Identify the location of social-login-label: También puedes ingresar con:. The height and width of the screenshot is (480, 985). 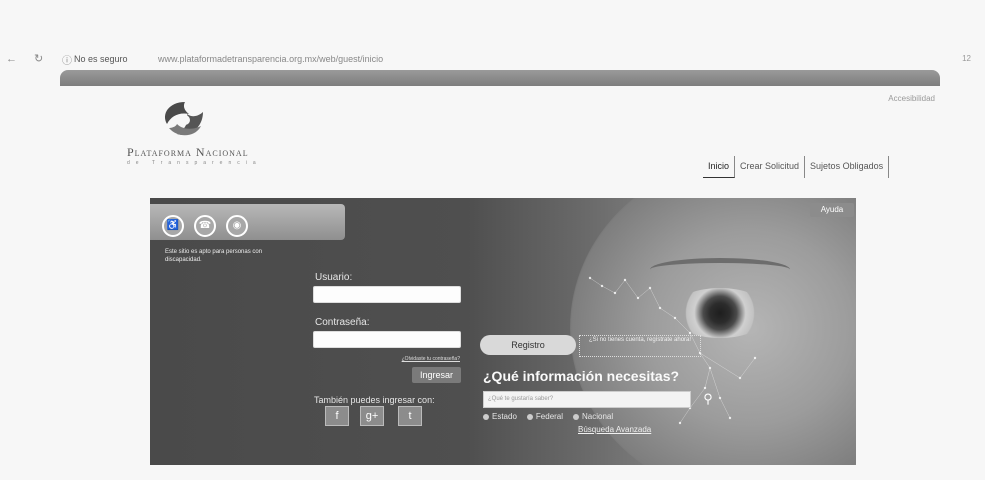
(374, 400).